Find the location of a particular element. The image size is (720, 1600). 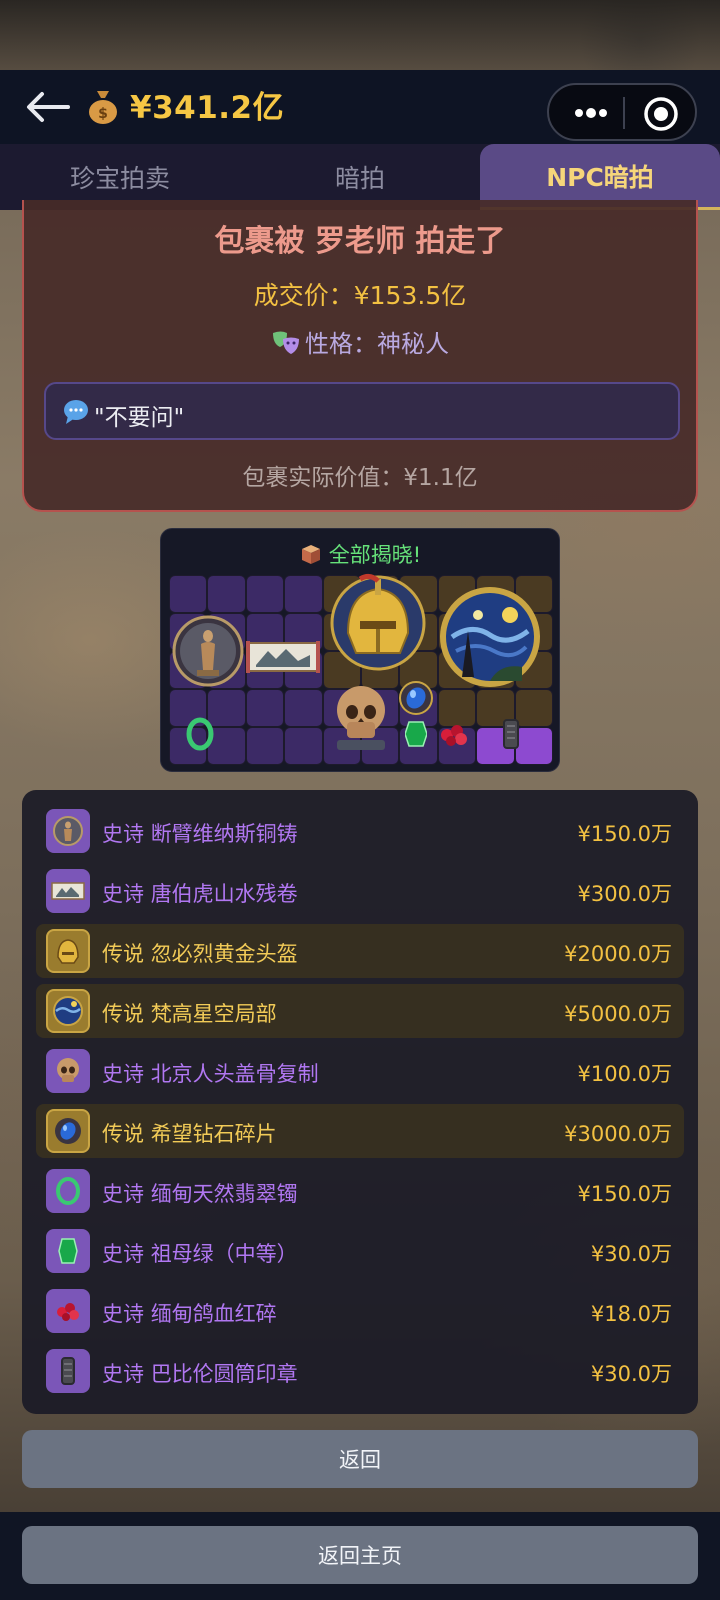

theater-masks-icon is located at coordinates (286, 342).